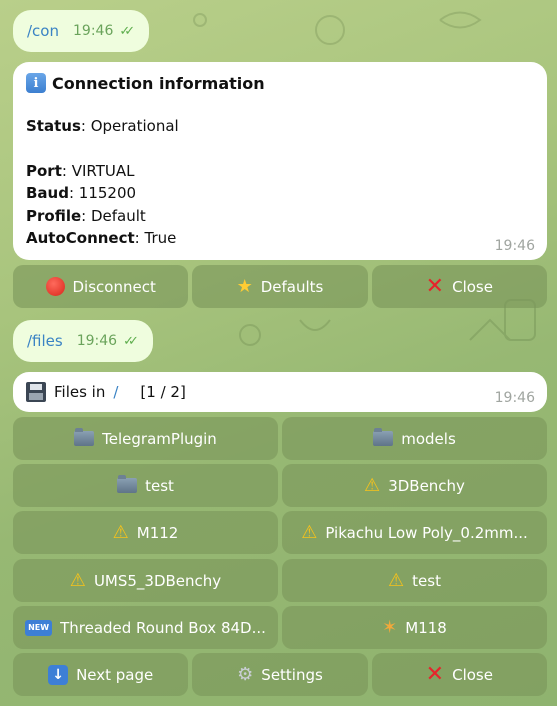 The height and width of the screenshot is (706, 557). I want to click on profile-line: Profile: Default, so click(86, 215).